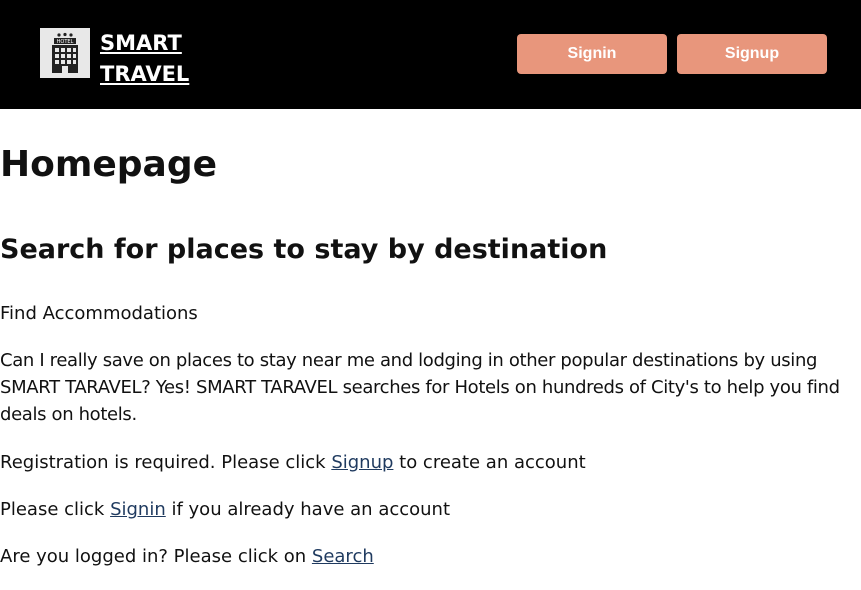 This screenshot has height=590, width=861. I want to click on registration-text-before: Registration is required. Please click, so click(166, 462).